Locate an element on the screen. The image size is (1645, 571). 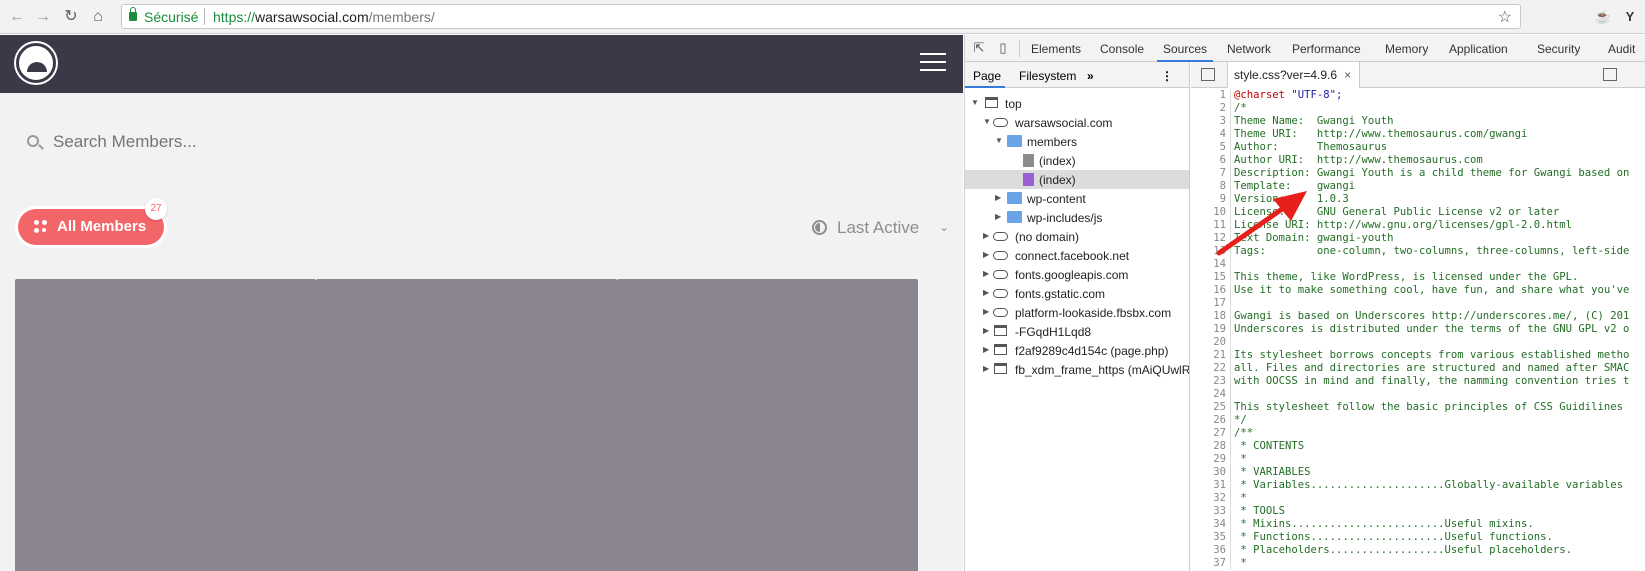
line-number: 35 is located at coordinates (1208, 537).